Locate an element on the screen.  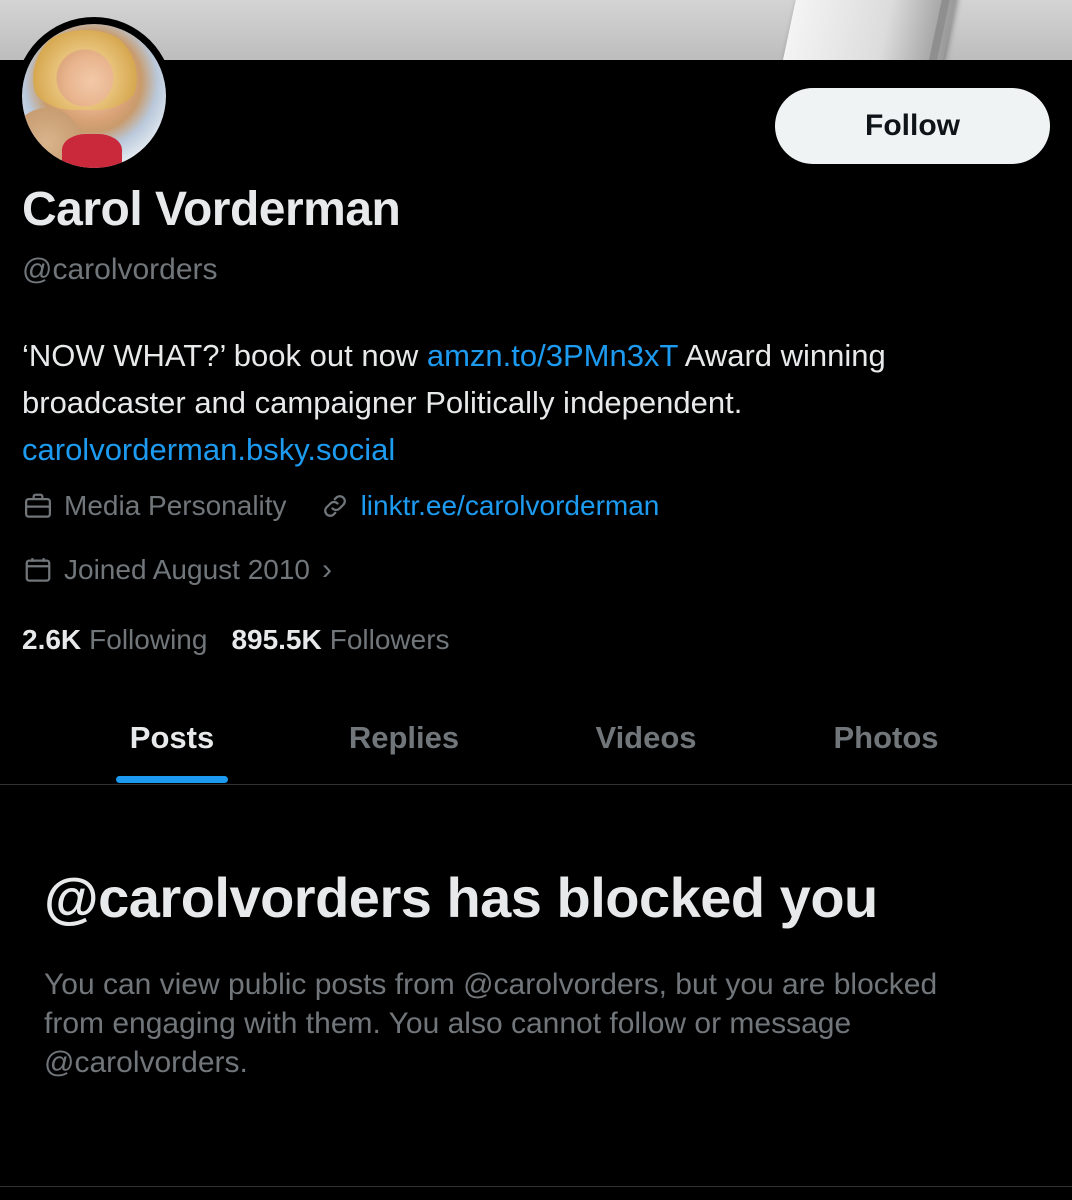
followers-count-link: 895.5K Followers is located at coordinates (340, 640).